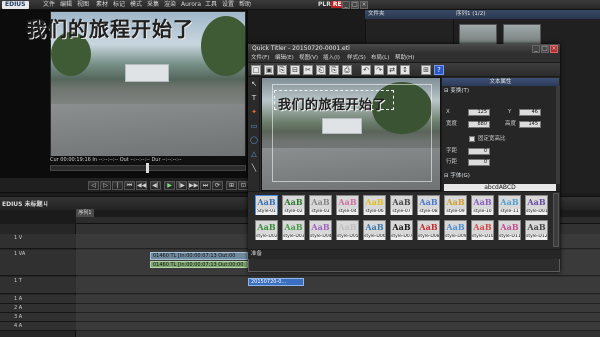 Image resolution: width=600 pixels, height=337 pixels. Describe the element at coordinates (205, 185) in the screenshot. I see `transport-button: ⏭` at that location.